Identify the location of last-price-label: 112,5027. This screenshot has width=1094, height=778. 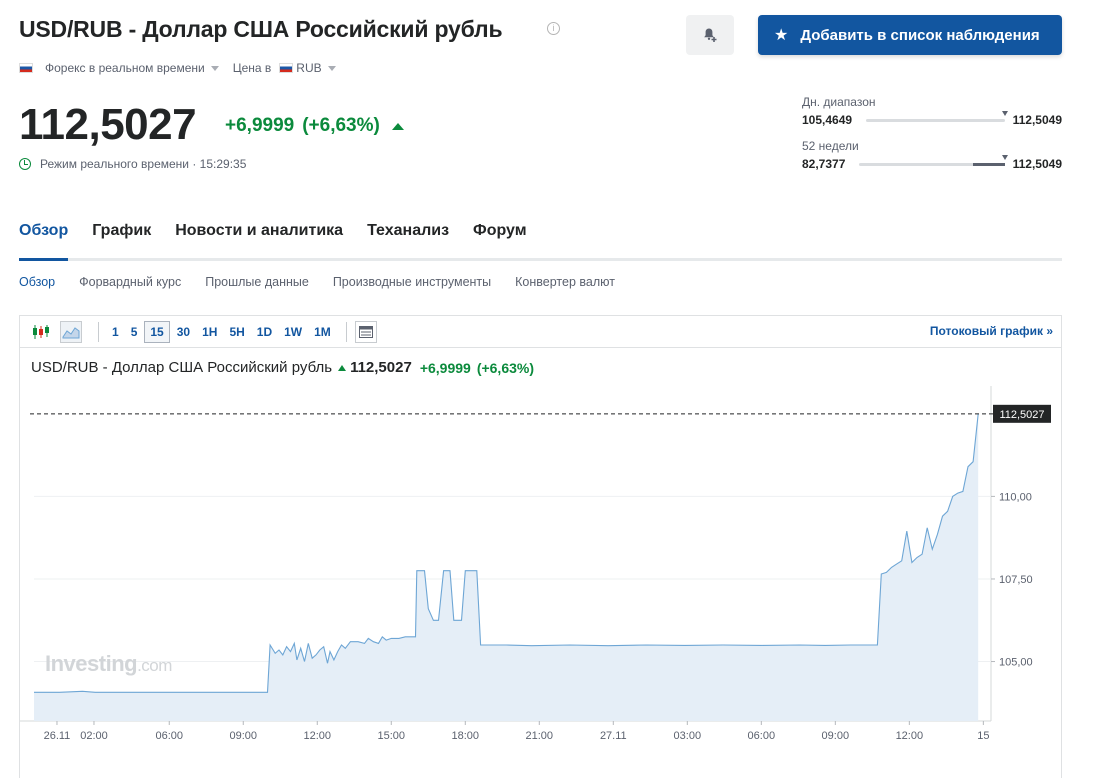
(1021, 415).